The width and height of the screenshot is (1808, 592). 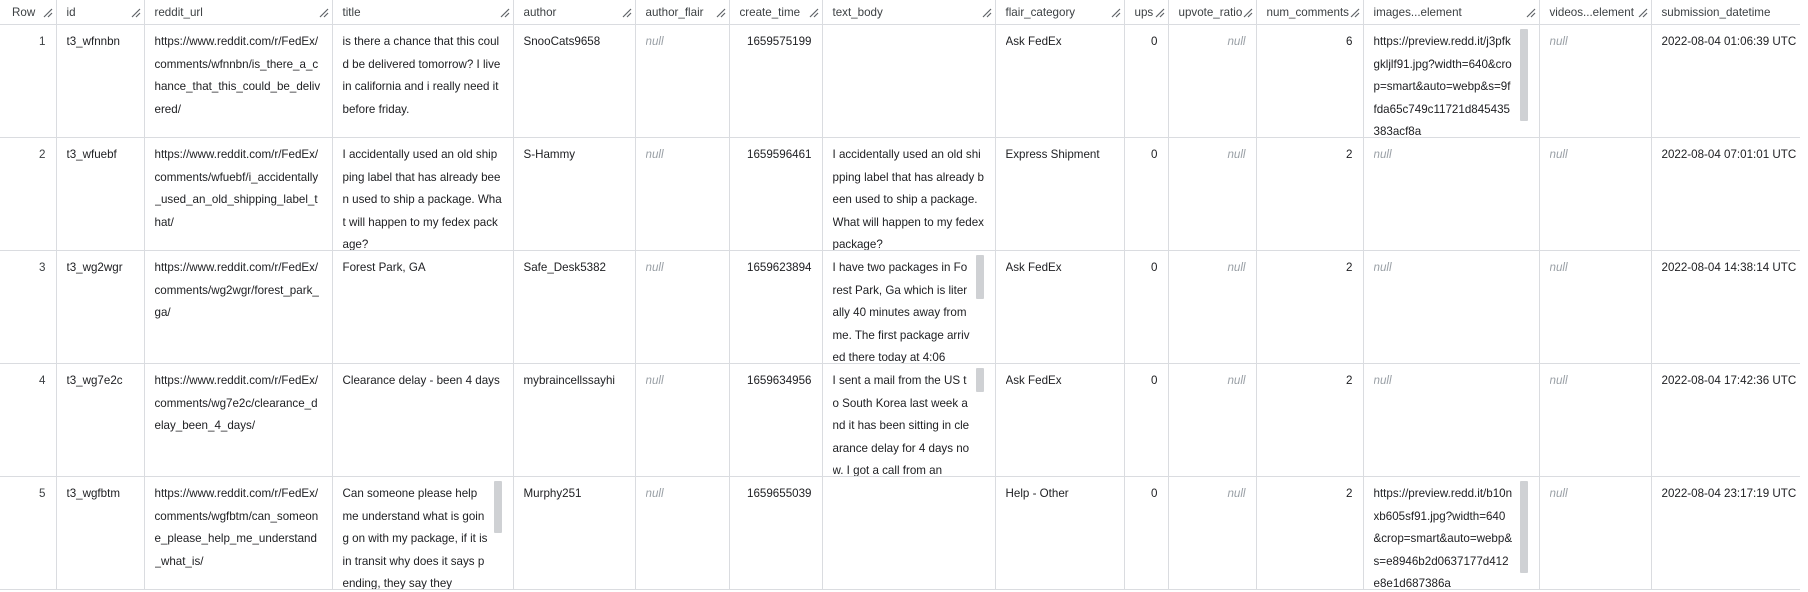 I want to click on column-header-submission-datetime: submission_datetime, so click(x=1729, y=12).